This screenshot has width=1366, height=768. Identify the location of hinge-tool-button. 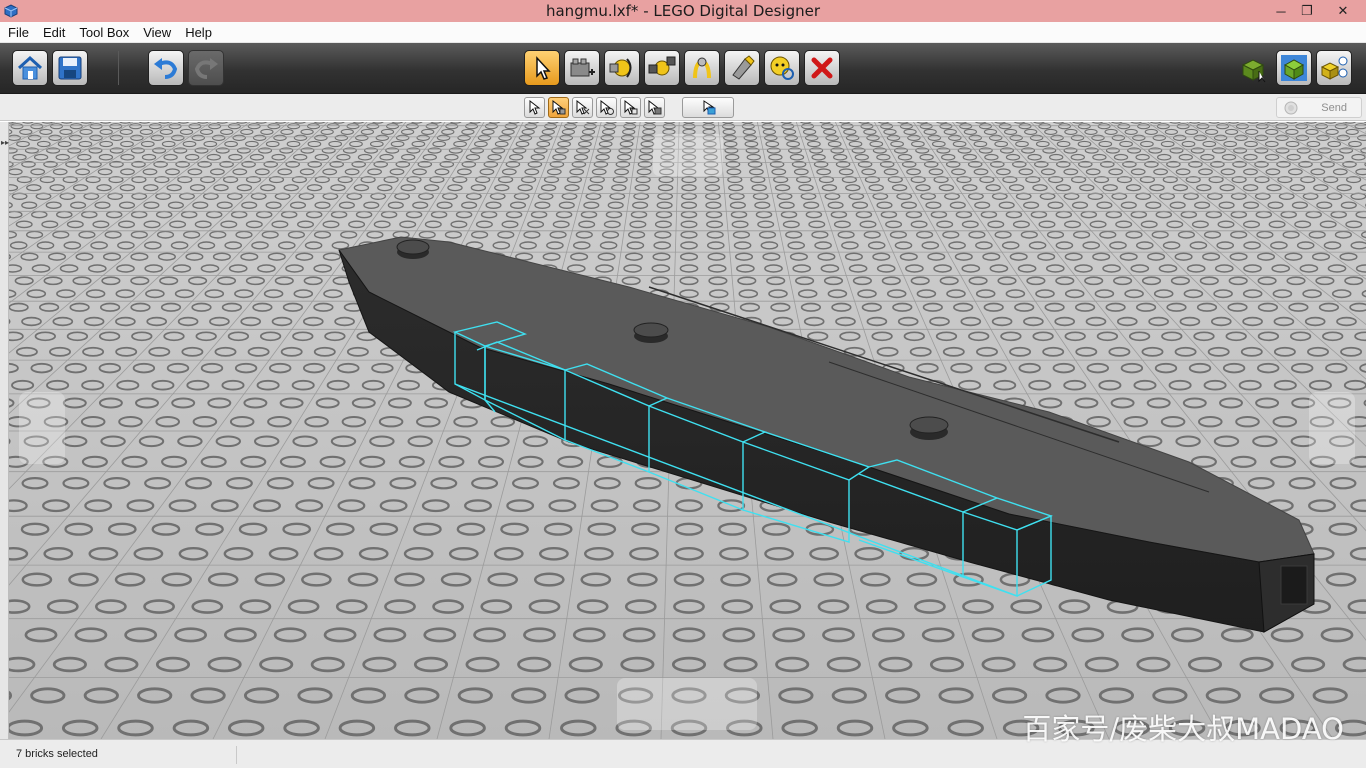
(622, 68).